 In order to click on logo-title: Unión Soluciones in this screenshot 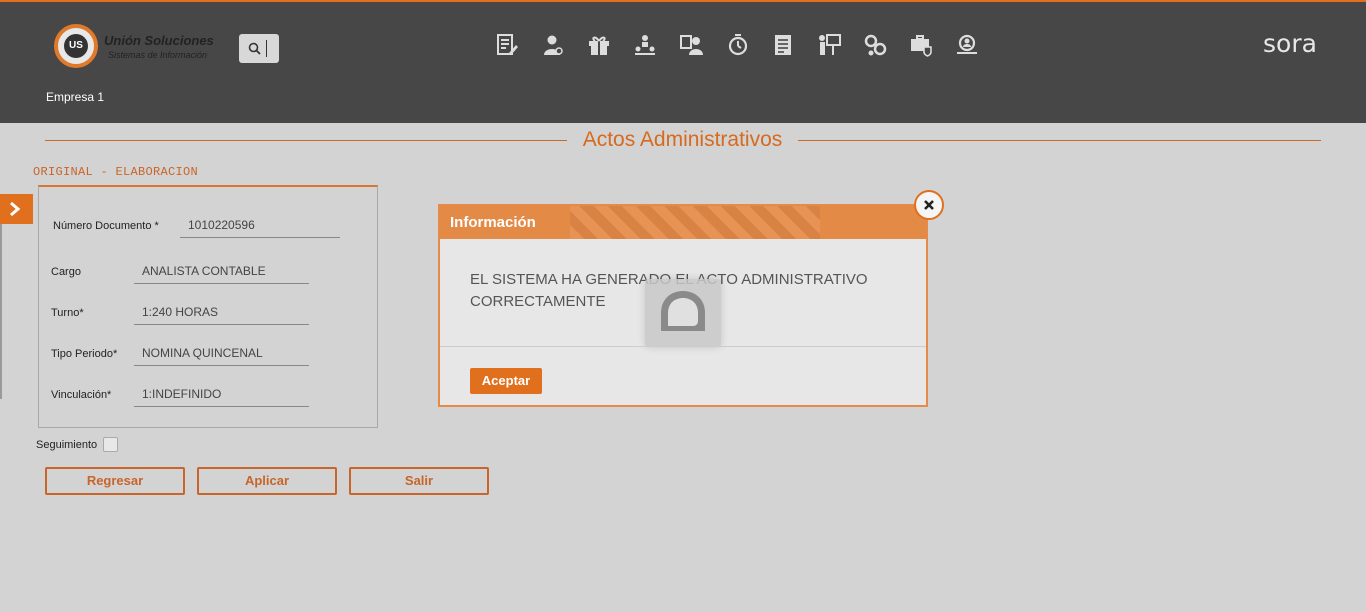, I will do `click(159, 40)`.